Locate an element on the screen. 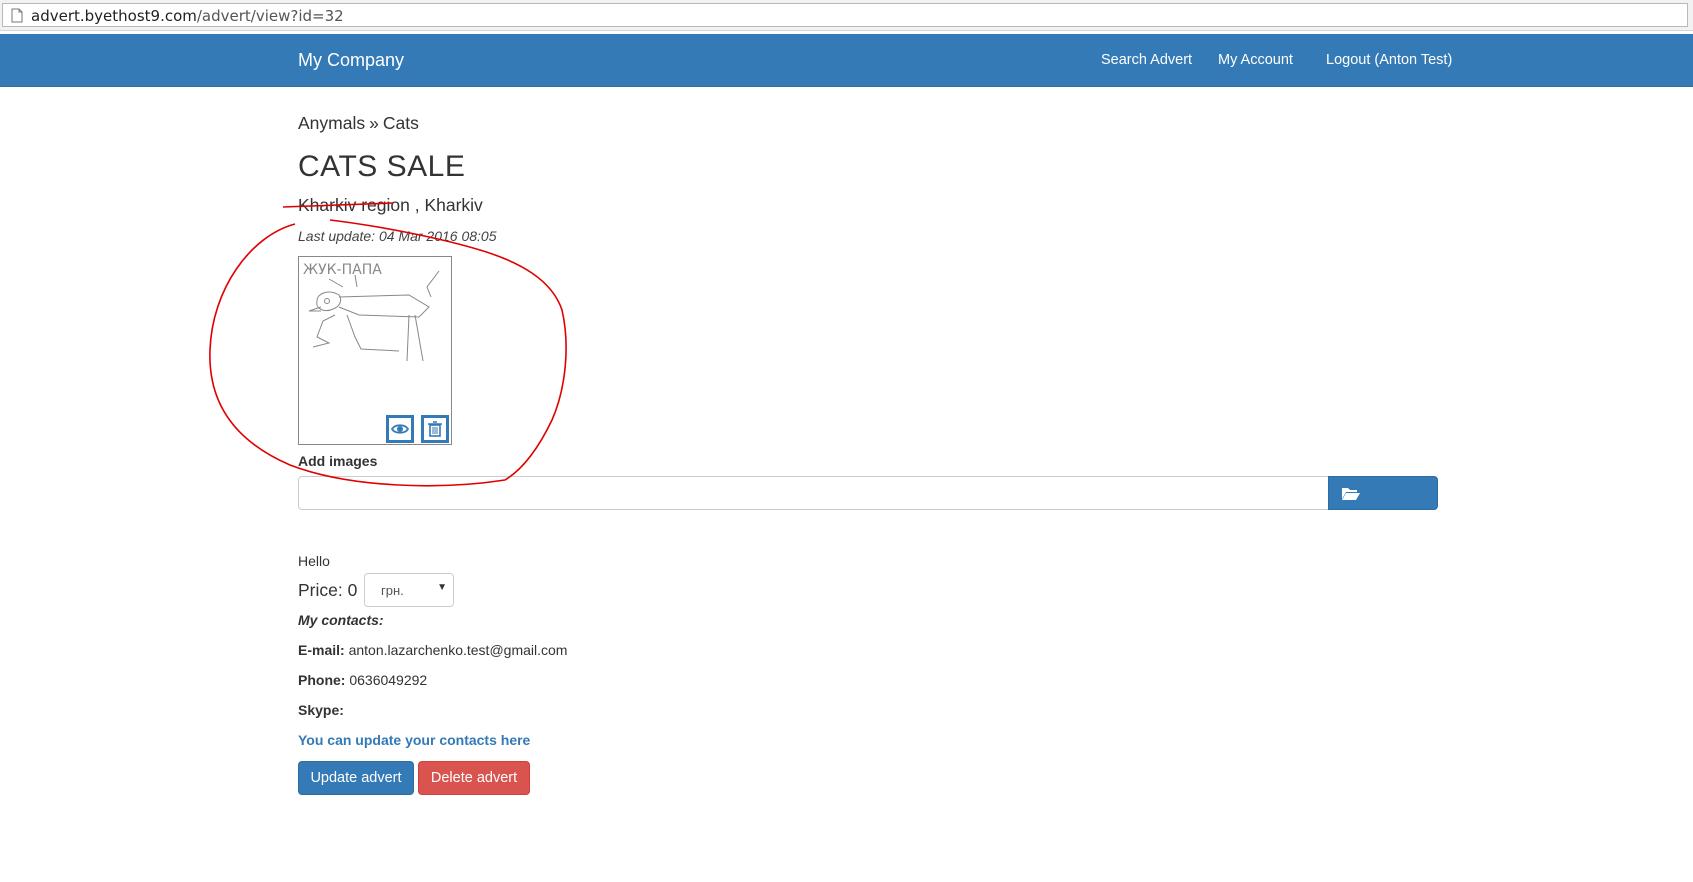 Image resolution: width=1693 pixels, height=882 pixels. currency-value: грн. is located at coordinates (392, 590).